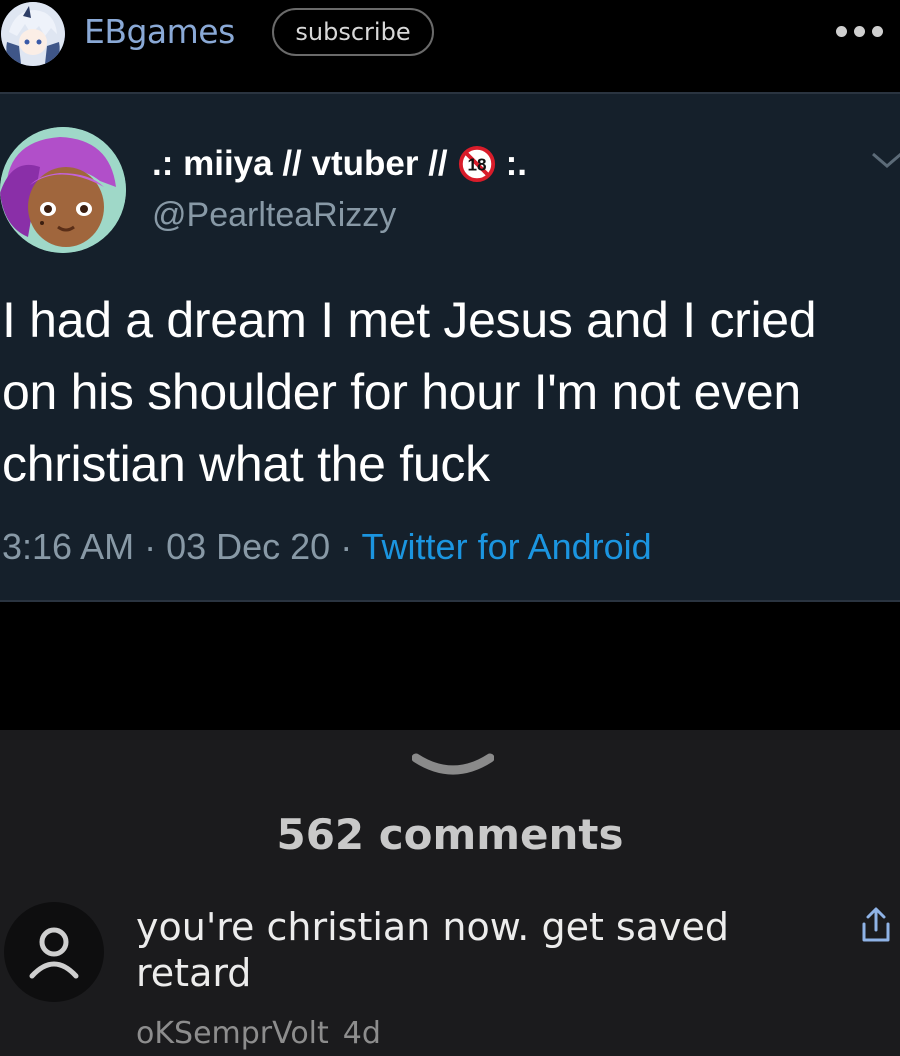 The height and width of the screenshot is (1056, 900). Describe the element at coordinates (450, 834) in the screenshot. I see `comment-count: 562 comments` at that location.